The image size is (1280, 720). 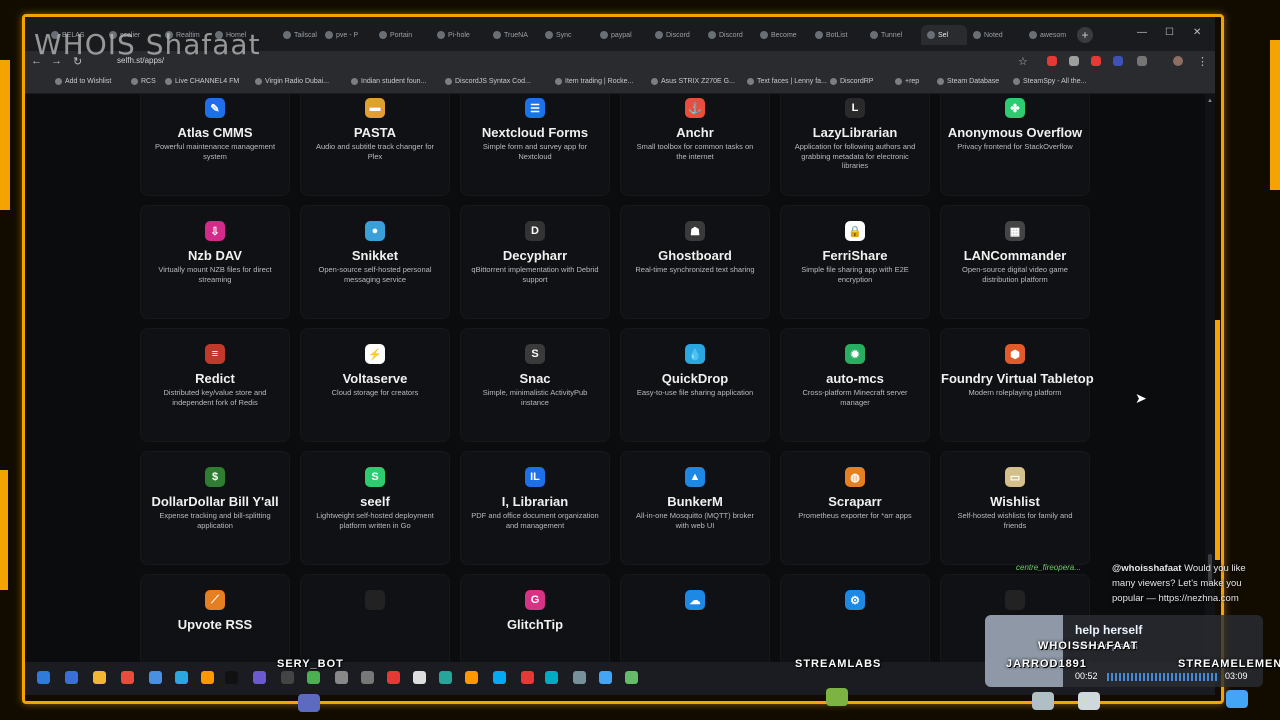 I want to click on bookmark-item: +rep, so click(x=907, y=81).